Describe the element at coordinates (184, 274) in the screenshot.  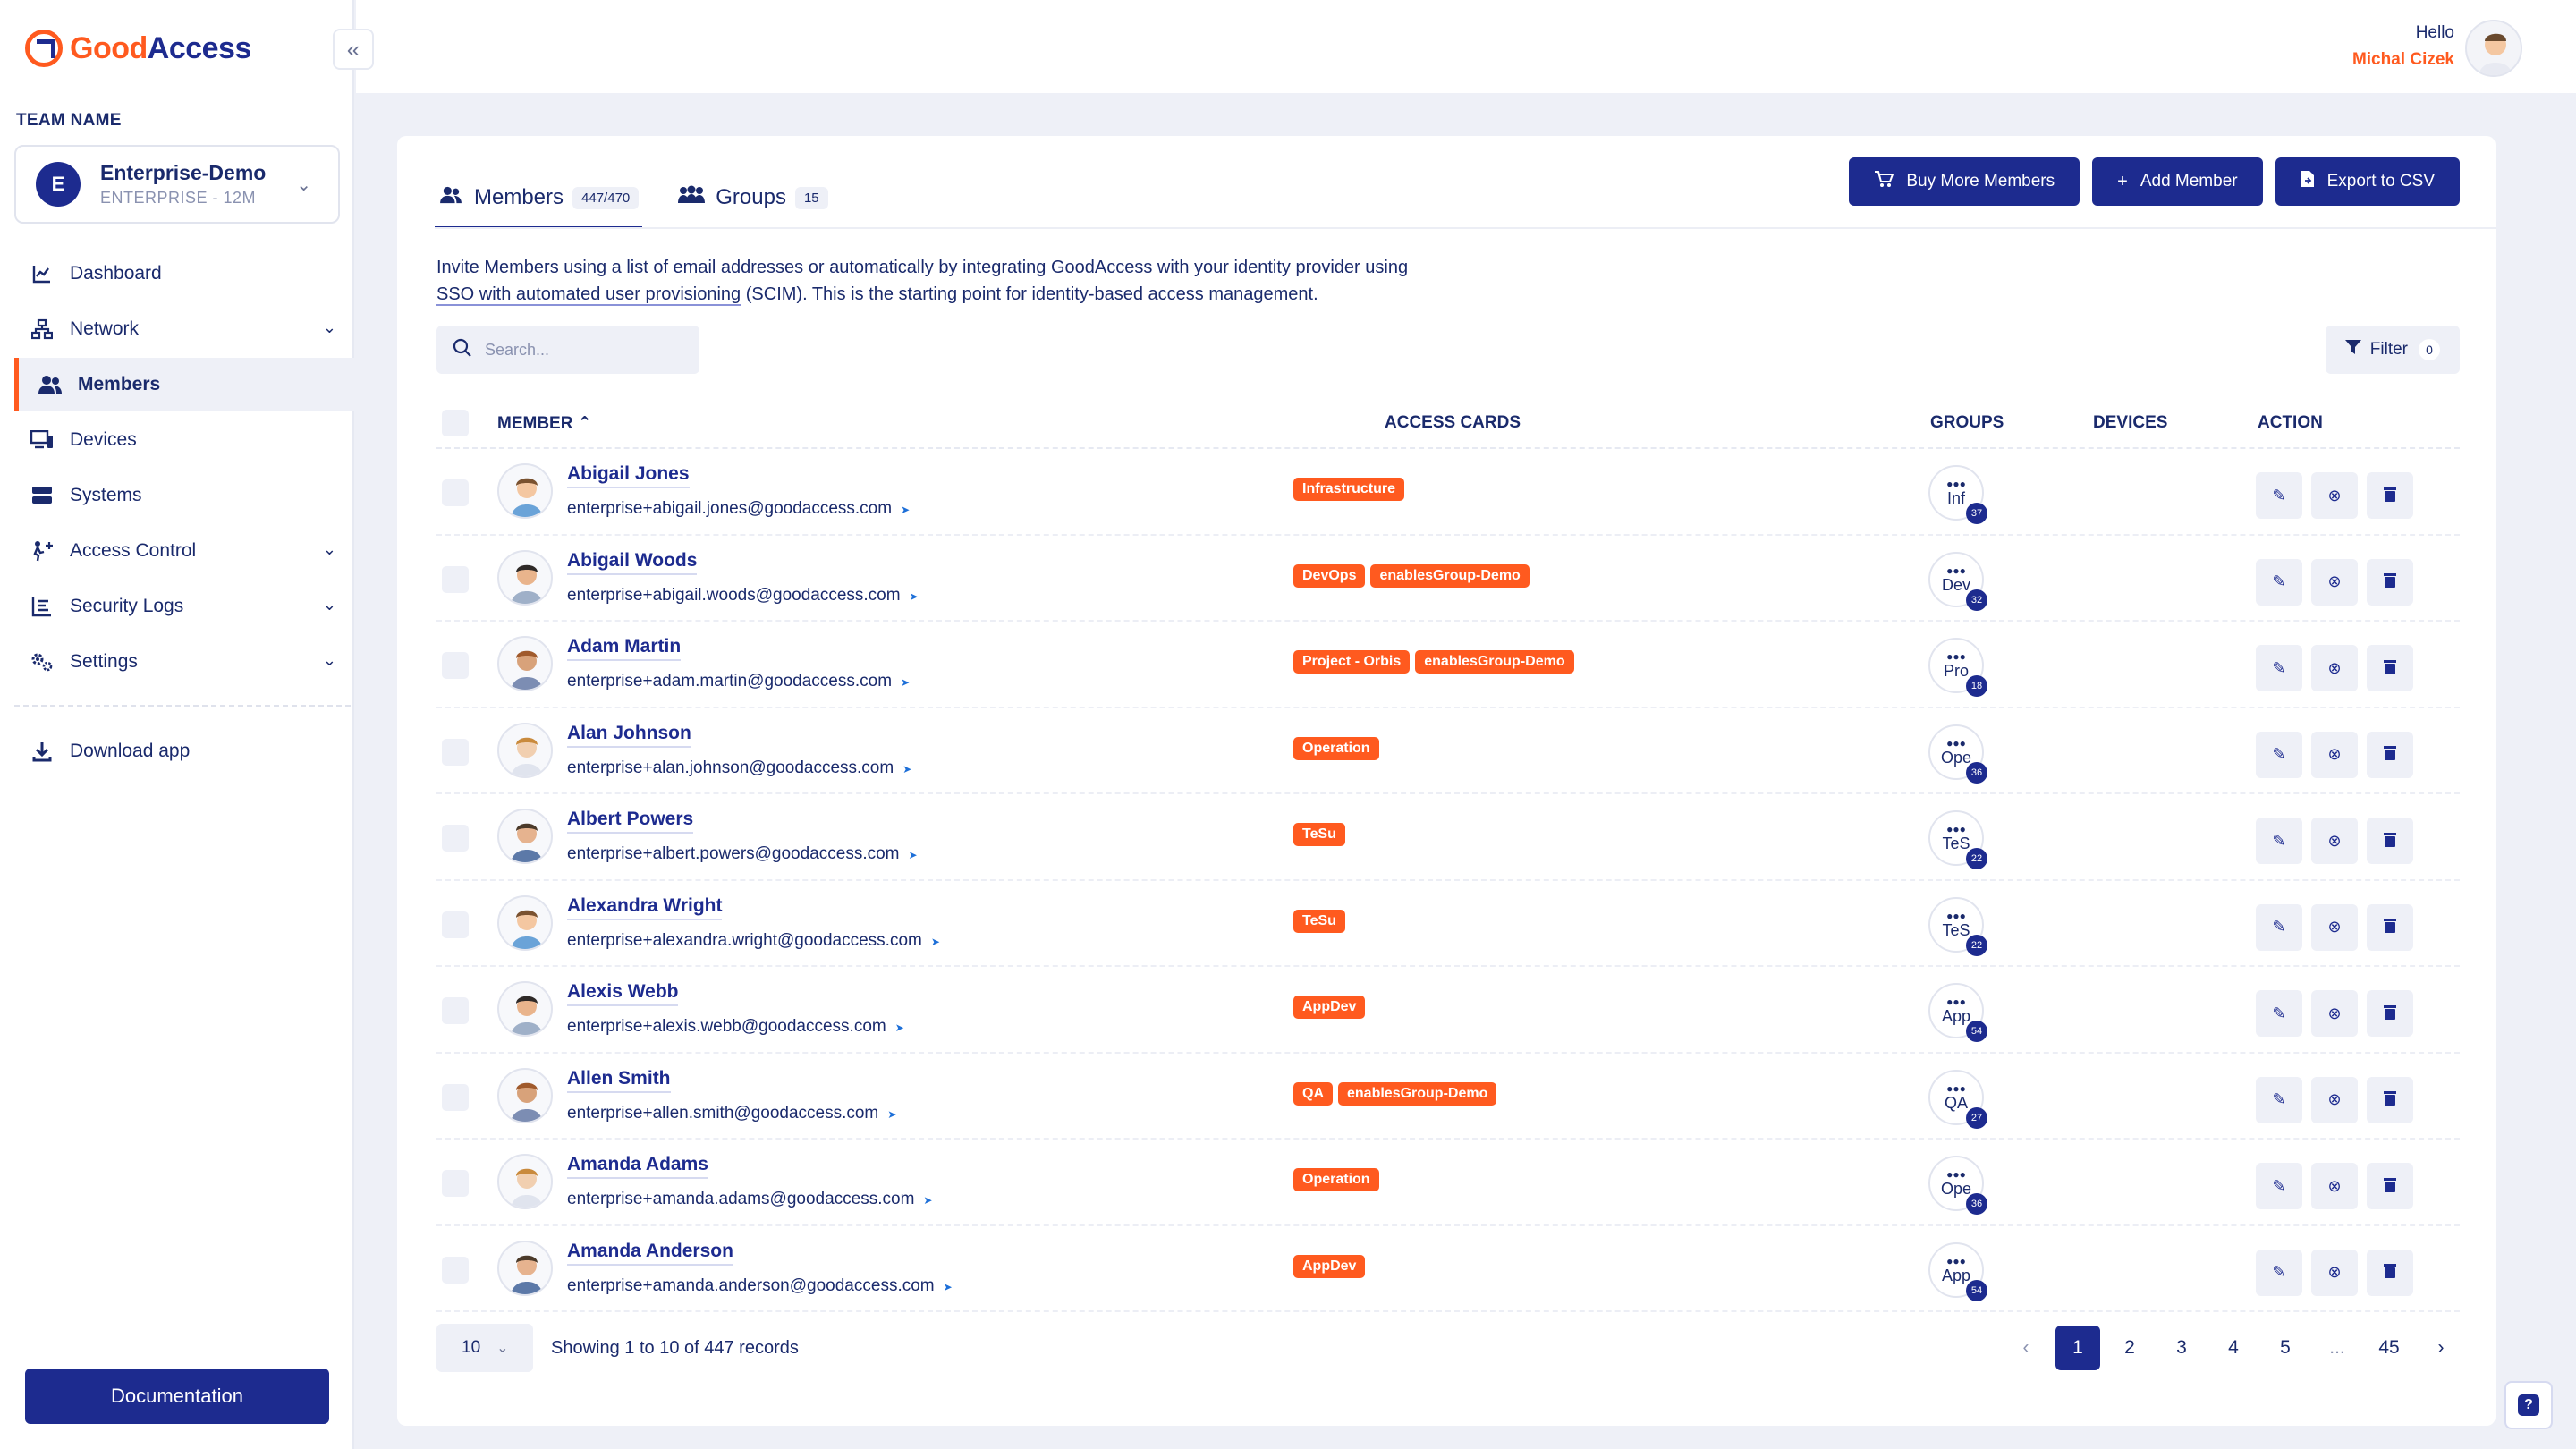
I see `sidebar-item-dashboard: Dashboard` at that location.